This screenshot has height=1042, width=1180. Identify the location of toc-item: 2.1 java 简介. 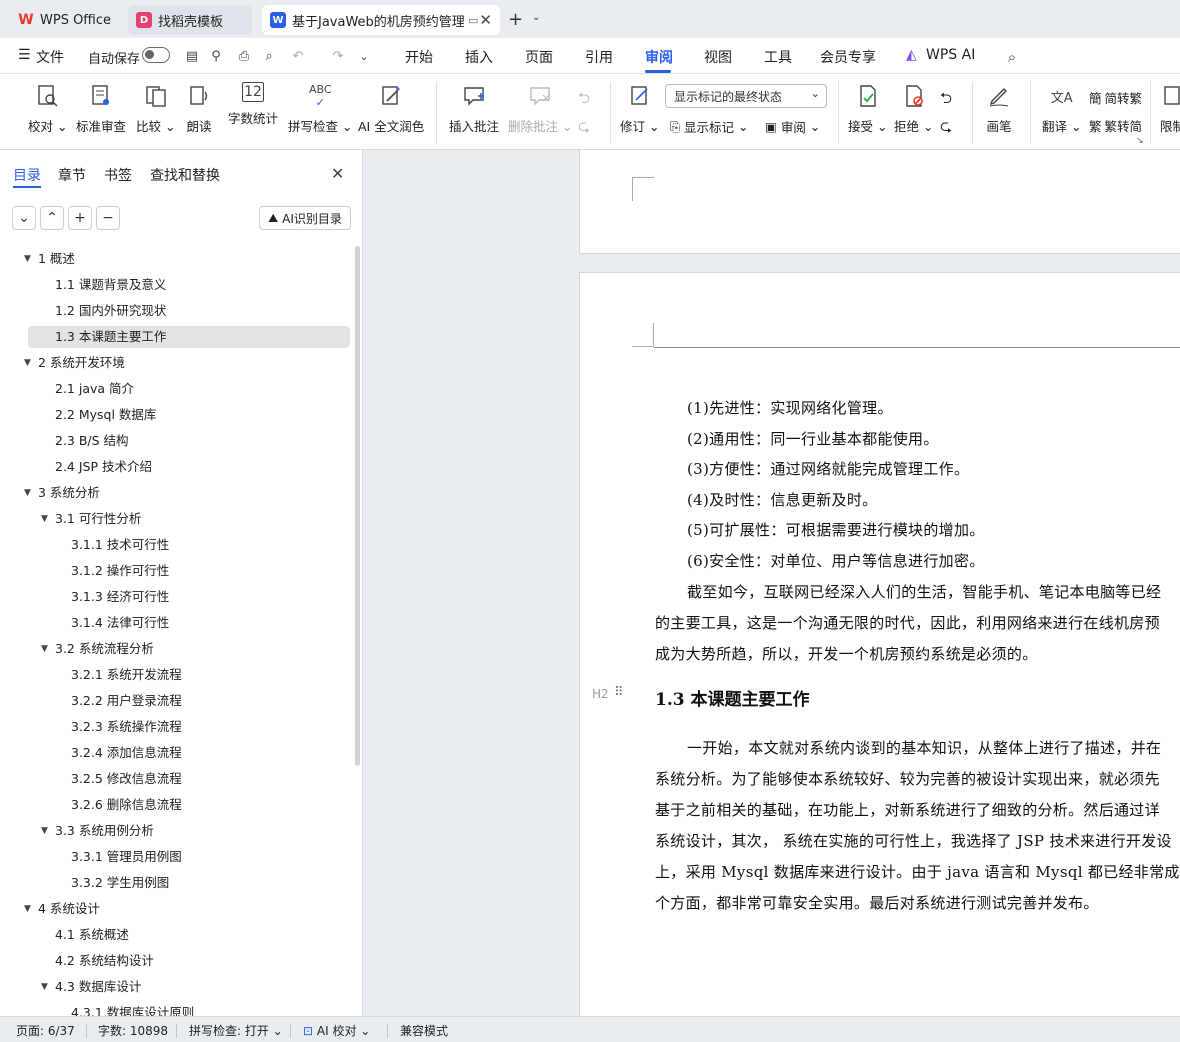
(94, 389).